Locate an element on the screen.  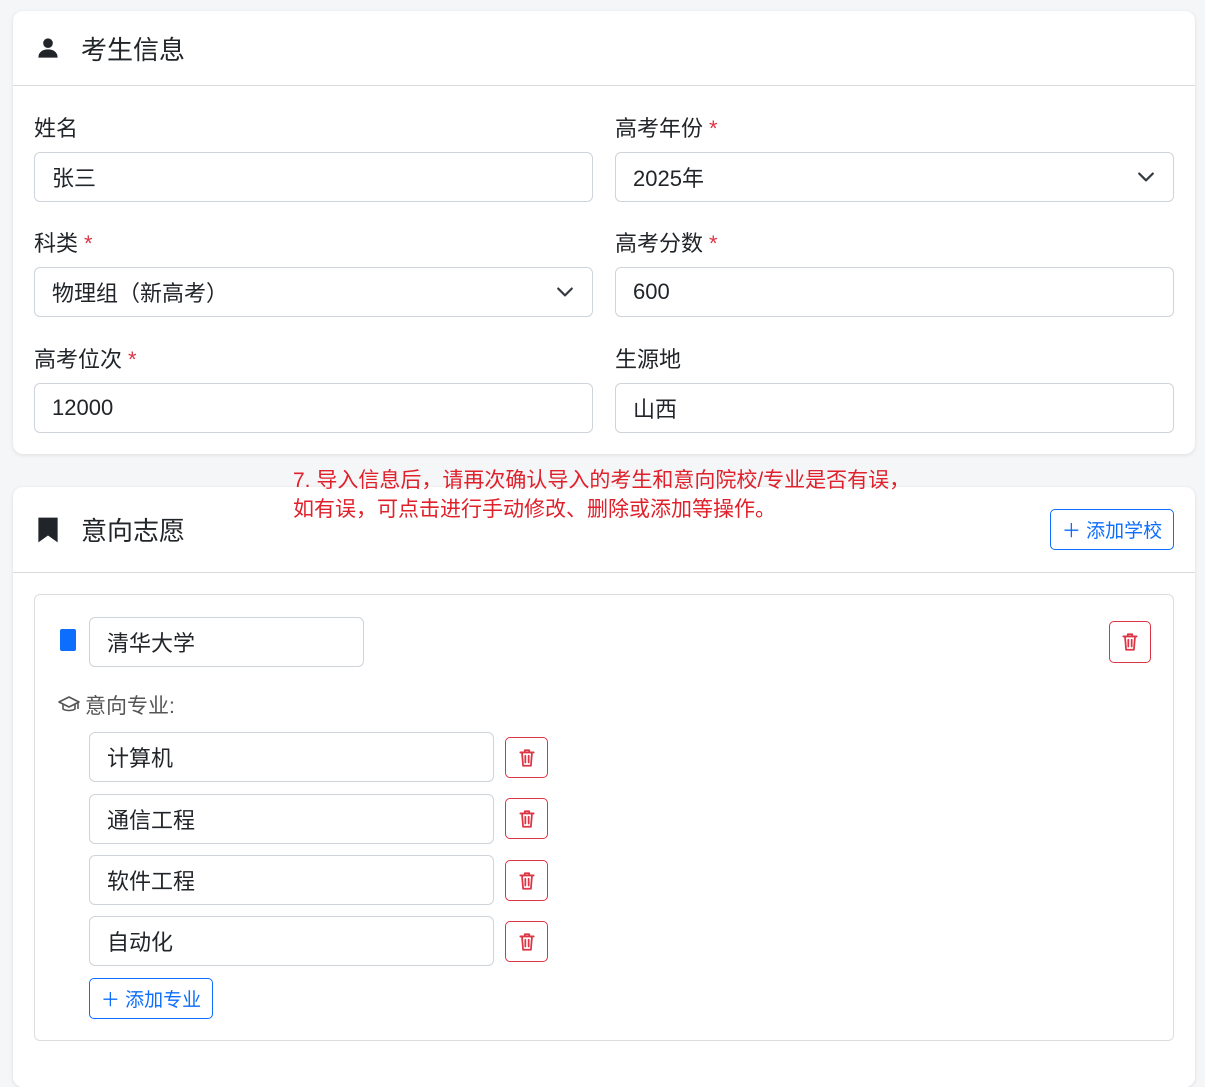
bookmark-icon is located at coordinates (48, 530).